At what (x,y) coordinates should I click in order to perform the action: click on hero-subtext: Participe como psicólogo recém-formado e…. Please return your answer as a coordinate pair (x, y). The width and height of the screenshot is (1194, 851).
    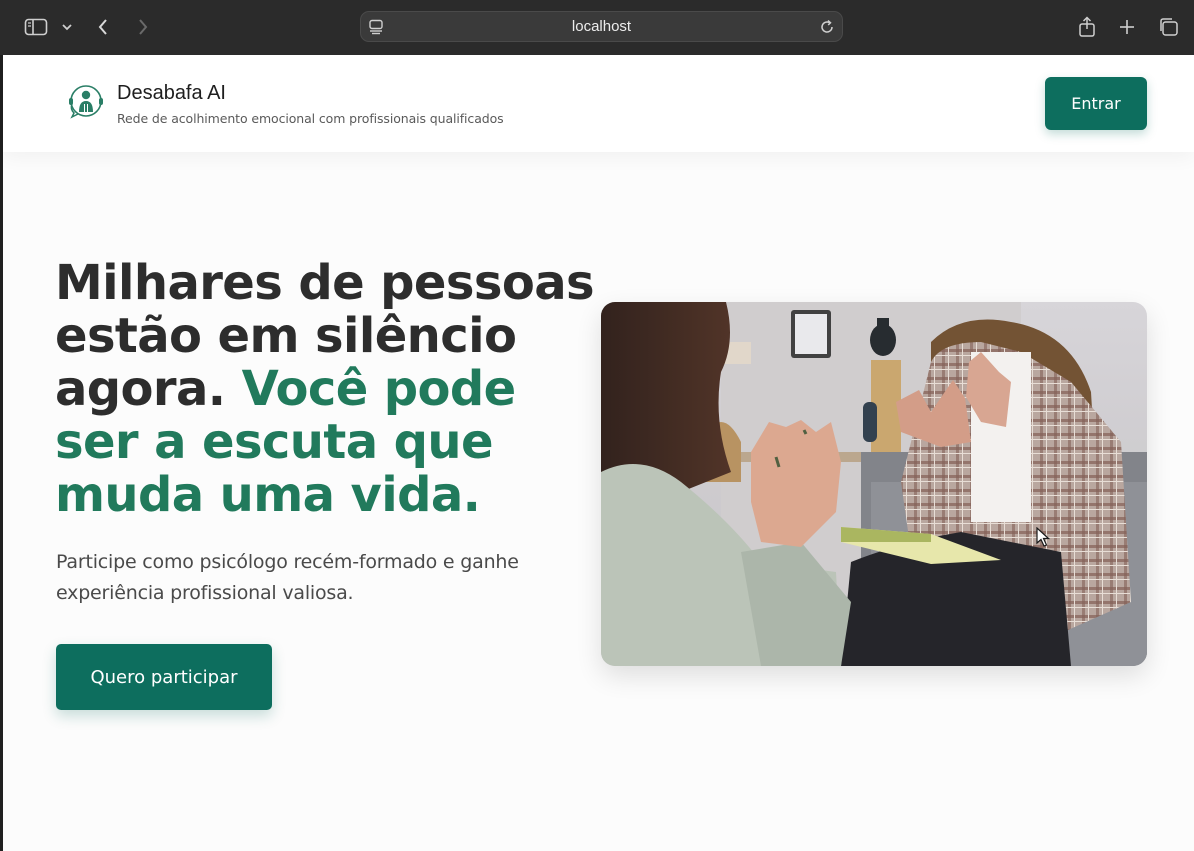
    Looking at the image, I should click on (287, 577).